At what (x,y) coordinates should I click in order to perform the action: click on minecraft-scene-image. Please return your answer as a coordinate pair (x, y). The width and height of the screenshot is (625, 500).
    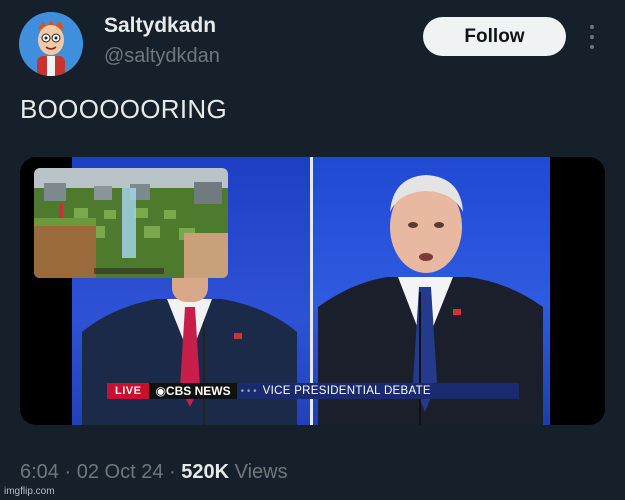
    Looking at the image, I should click on (131, 223).